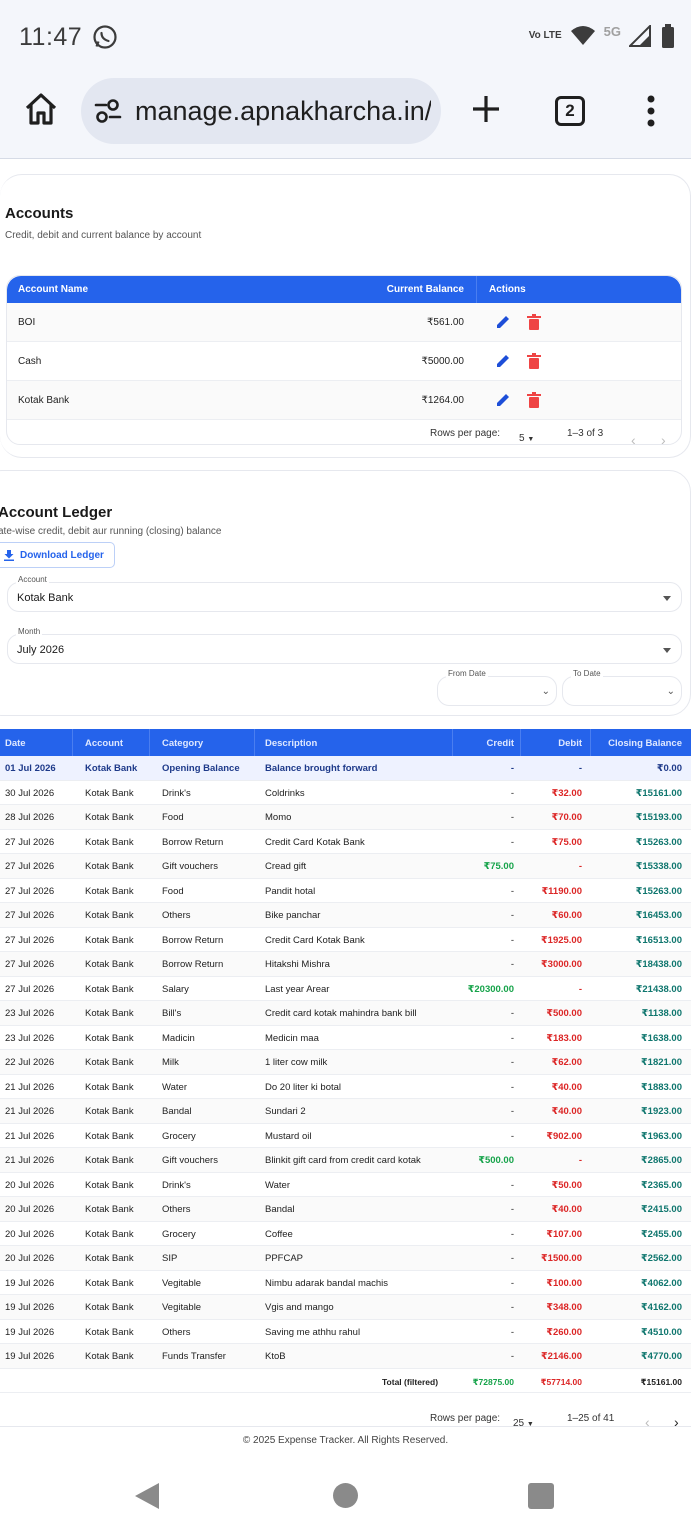 This screenshot has height=1536, width=691. I want to click on account-name: BOI, so click(27, 322).